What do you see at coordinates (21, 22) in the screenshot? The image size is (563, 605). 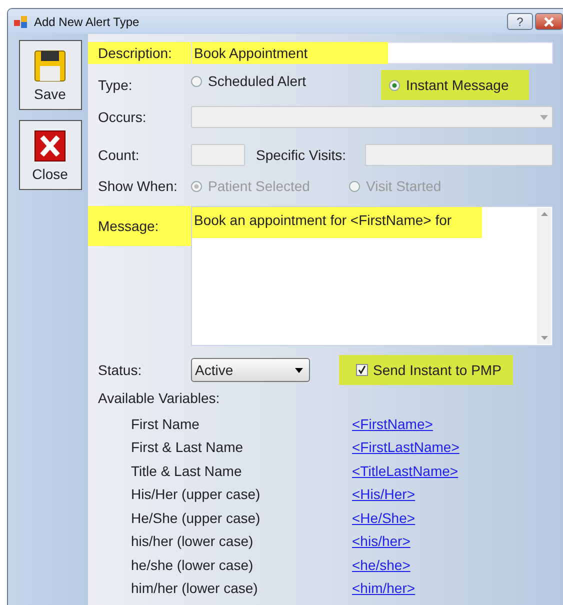 I see `app-icon` at bounding box center [21, 22].